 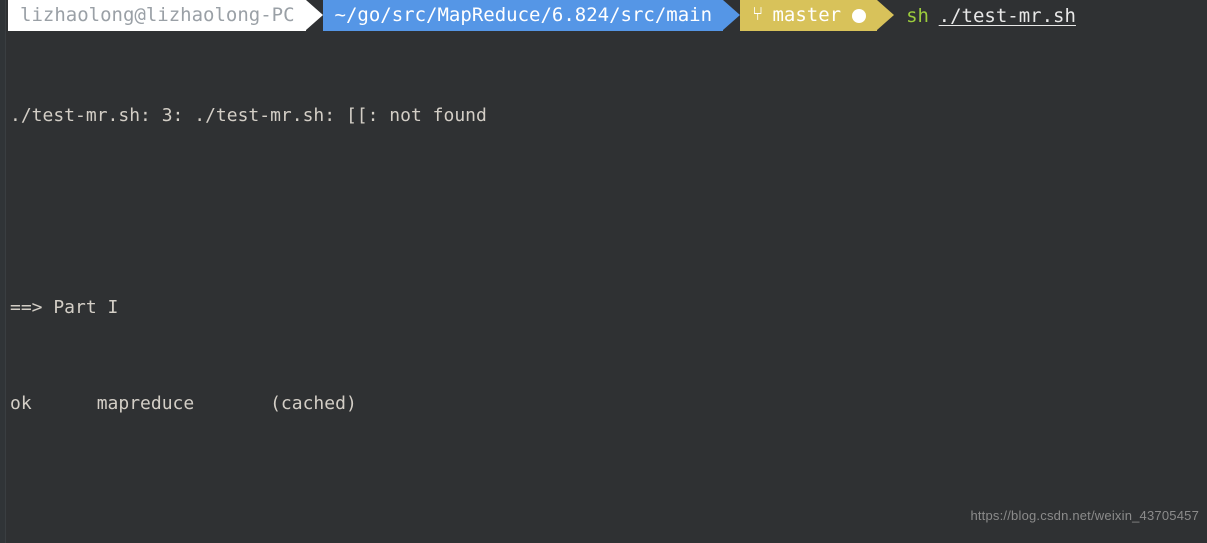 I want to click on prompt-path-chevron-icon, so click(x=732, y=15).